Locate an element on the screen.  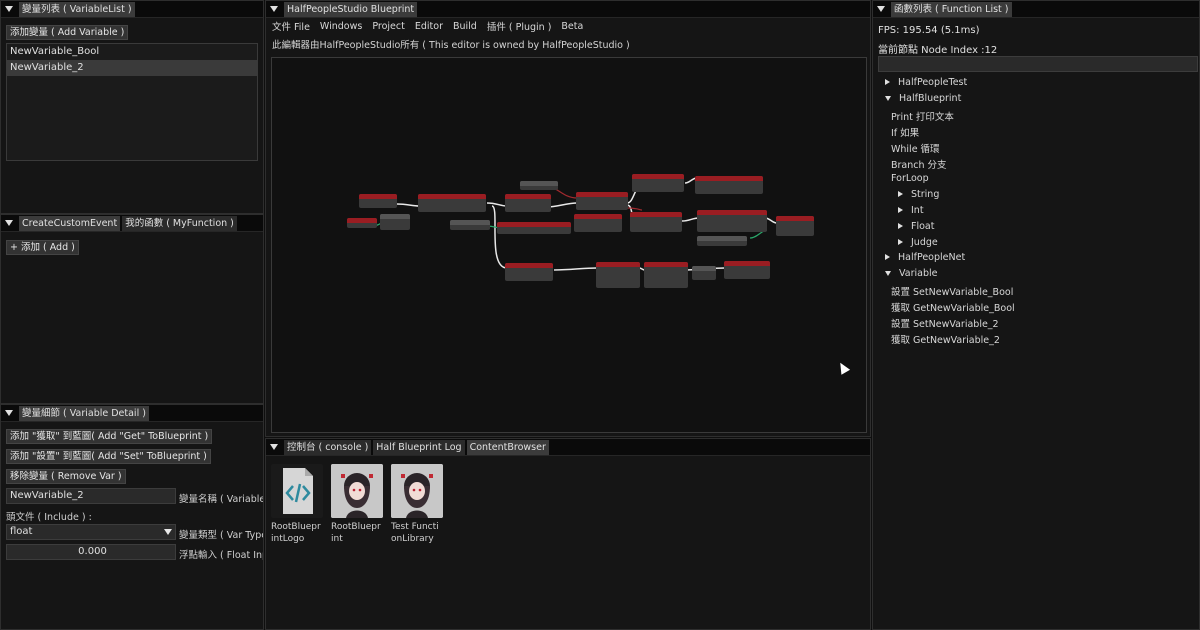
menu-beta: Beta is located at coordinates (572, 26).